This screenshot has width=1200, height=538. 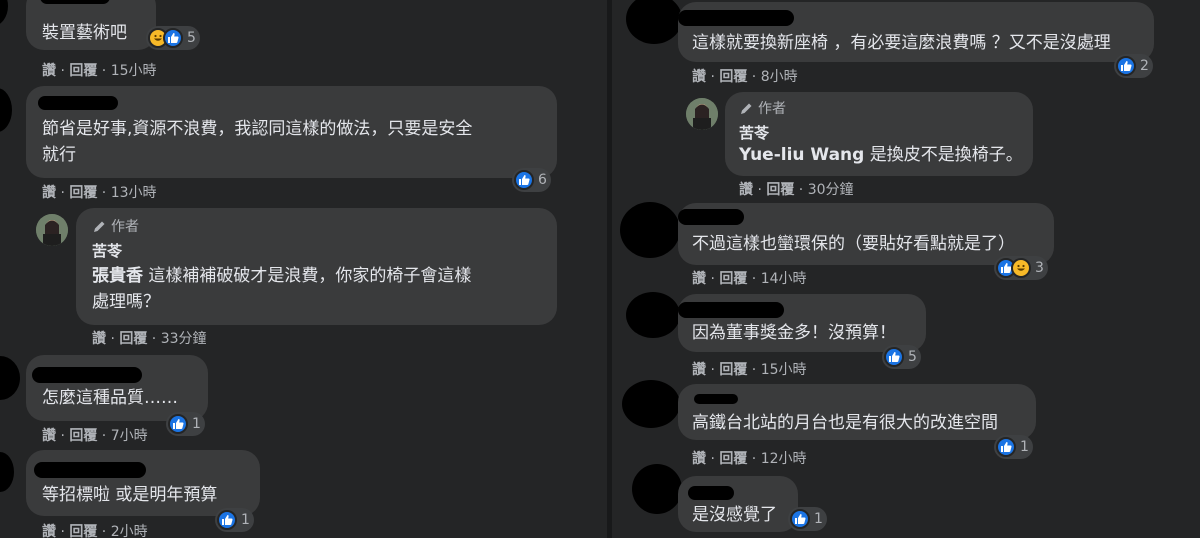 What do you see at coordinates (184, 339) in the screenshot?
I see `timestamp: 33分鐘` at bounding box center [184, 339].